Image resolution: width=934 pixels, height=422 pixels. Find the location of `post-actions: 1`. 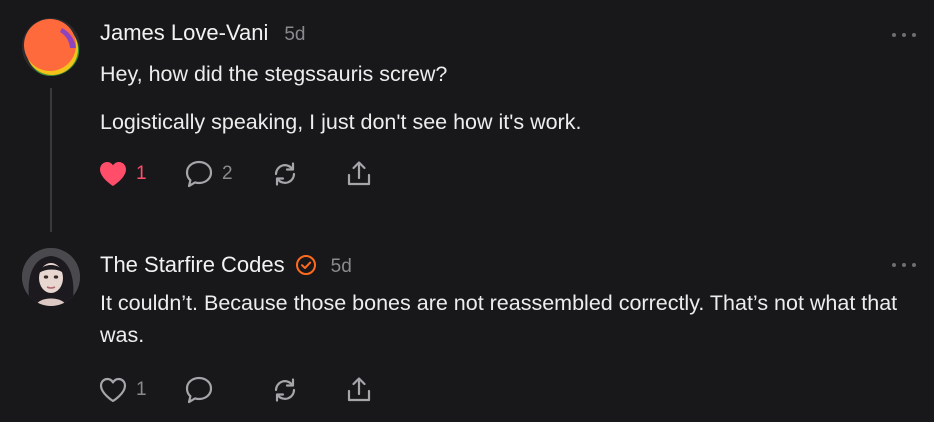

post-actions: 1 is located at coordinates (241, 390).